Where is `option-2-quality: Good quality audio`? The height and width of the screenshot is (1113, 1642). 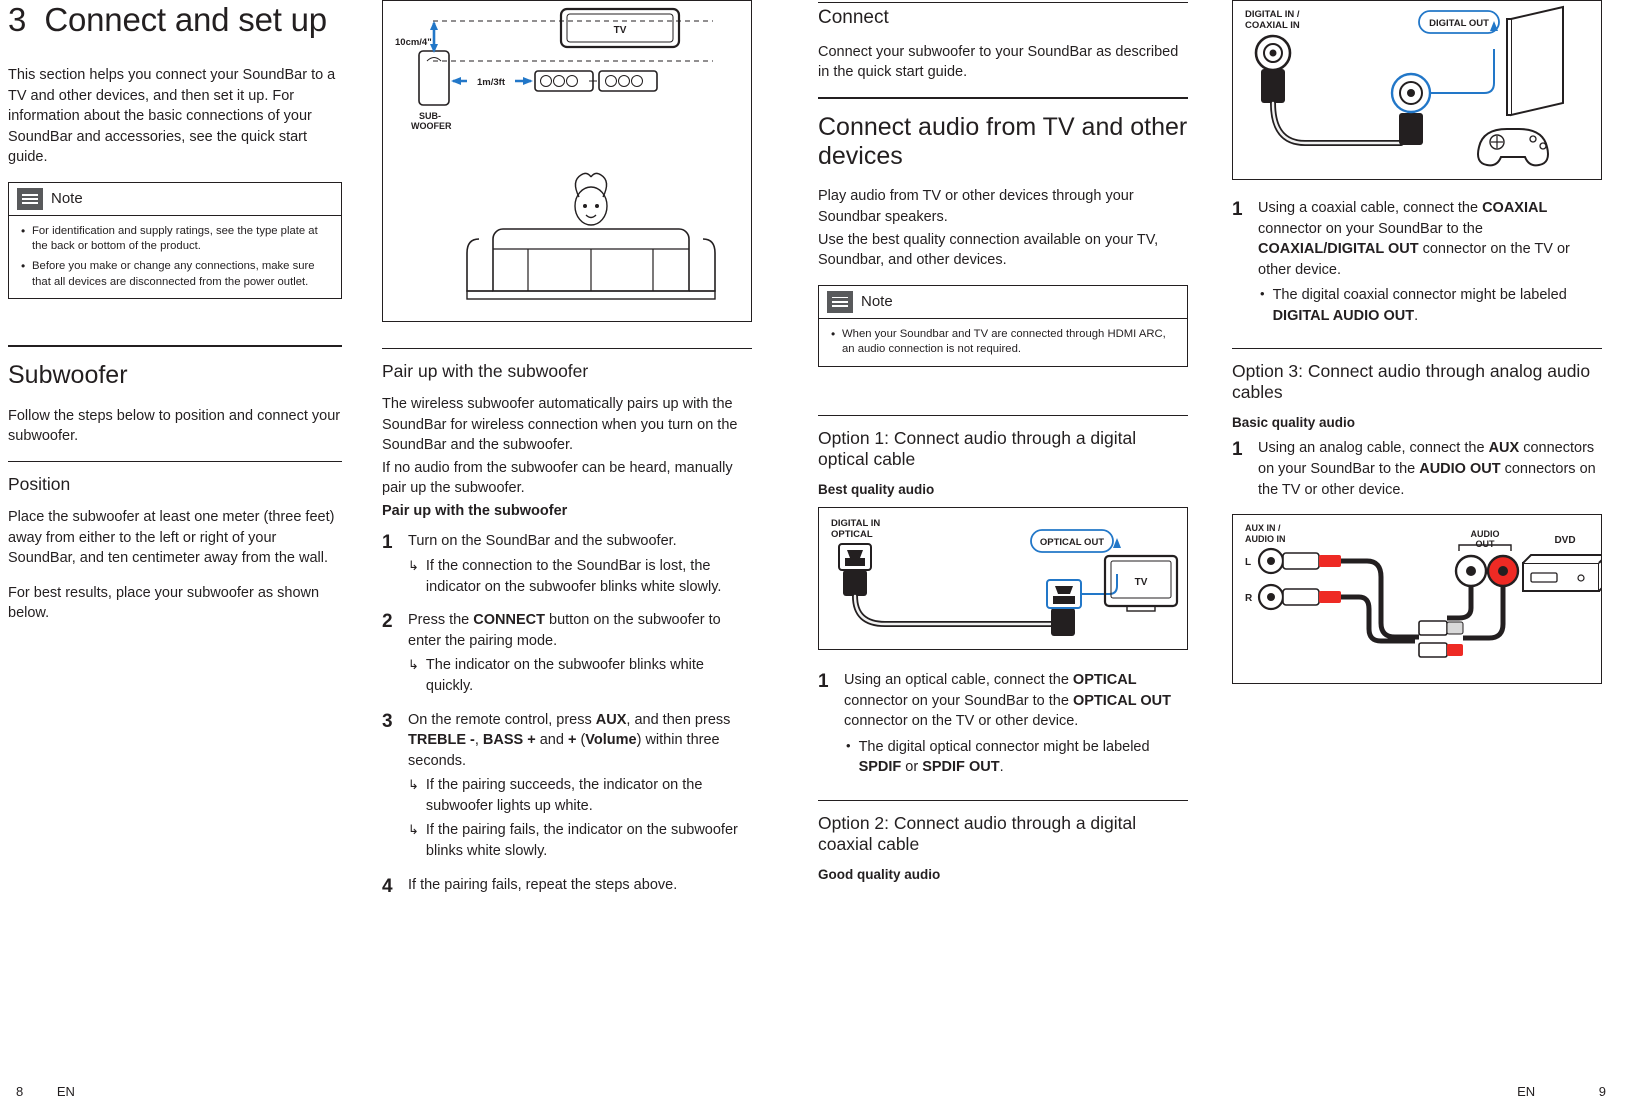
option-2-quality: Good quality audio is located at coordinates (879, 874).